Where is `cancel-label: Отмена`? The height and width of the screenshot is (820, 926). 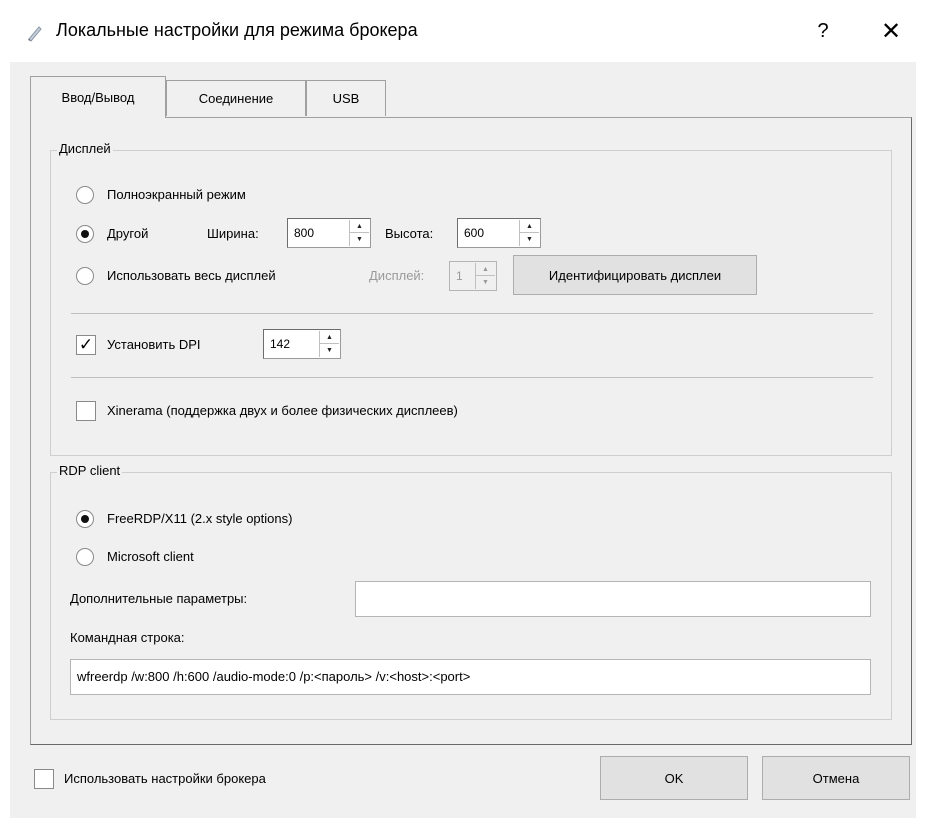 cancel-label: Отмена is located at coordinates (836, 778).